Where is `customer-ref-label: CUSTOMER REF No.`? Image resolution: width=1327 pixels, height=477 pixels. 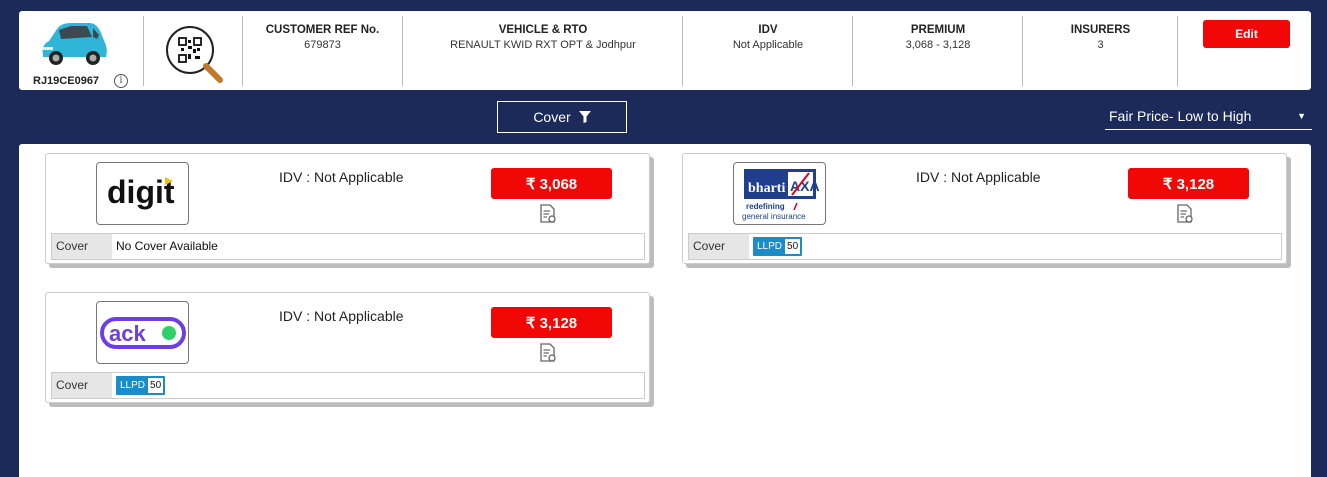 customer-ref-label: CUSTOMER REF No. is located at coordinates (322, 30).